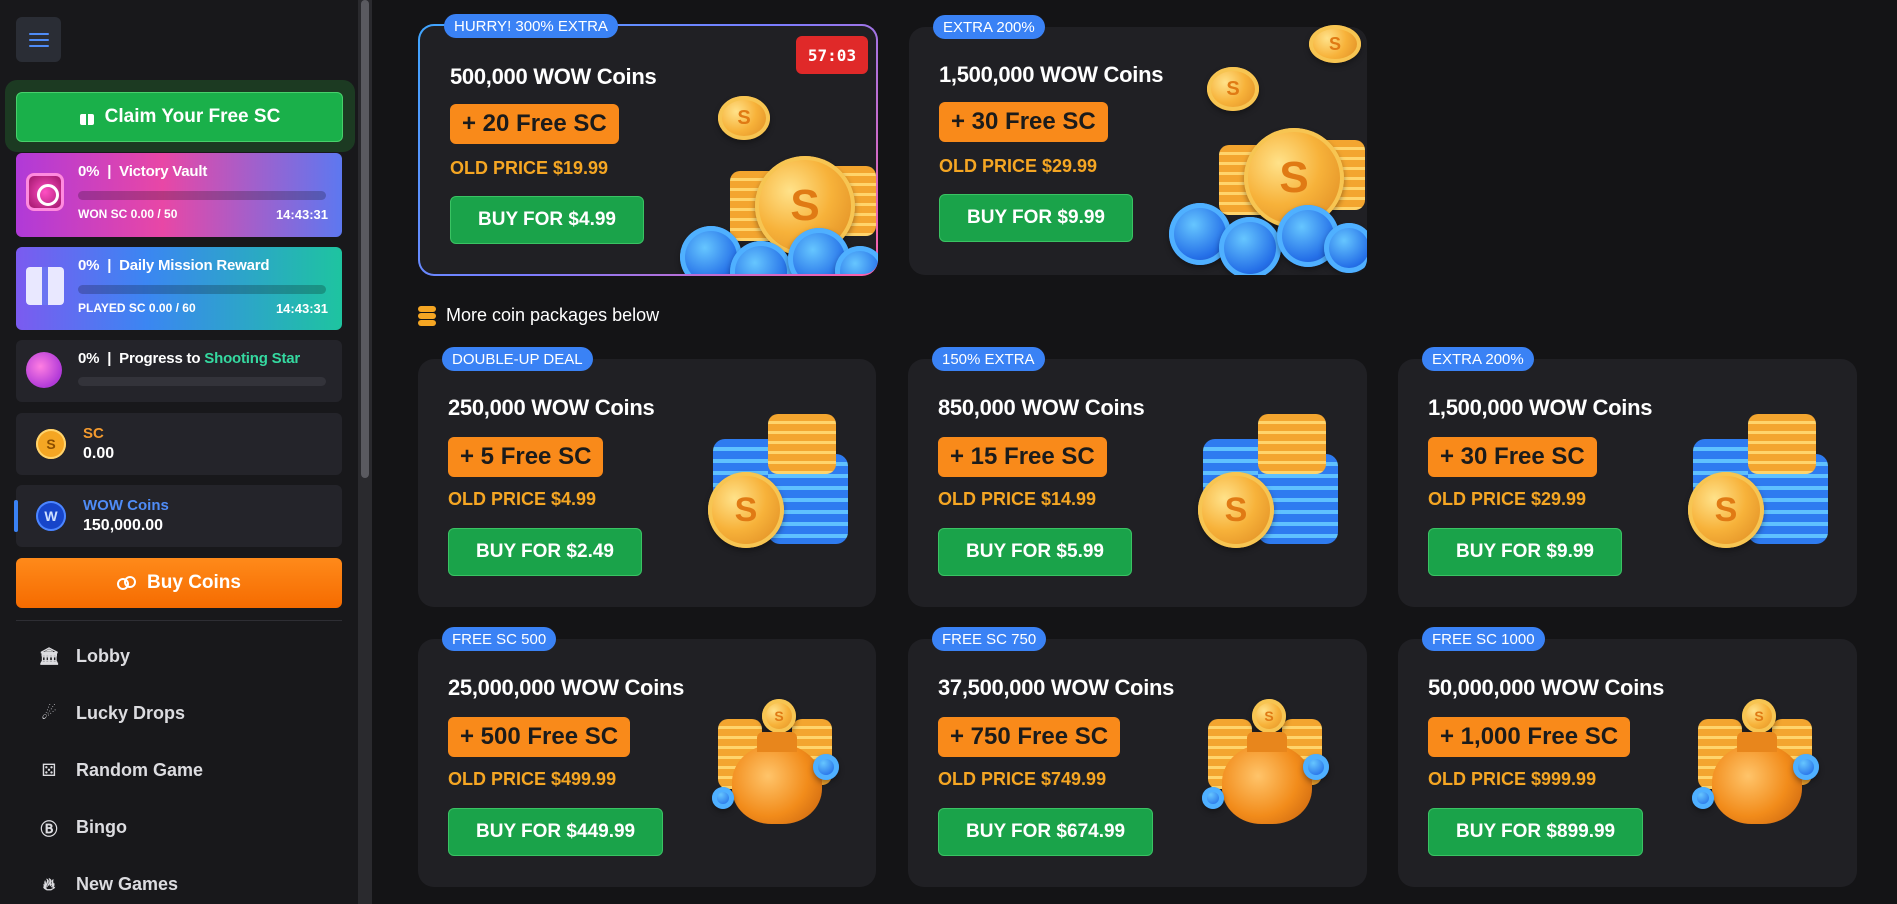 The width and height of the screenshot is (1897, 904). What do you see at coordinates (553, 315) in the screenshot?
I see `more-packages-label: More coin packages below` at bounding box center [553, 315].